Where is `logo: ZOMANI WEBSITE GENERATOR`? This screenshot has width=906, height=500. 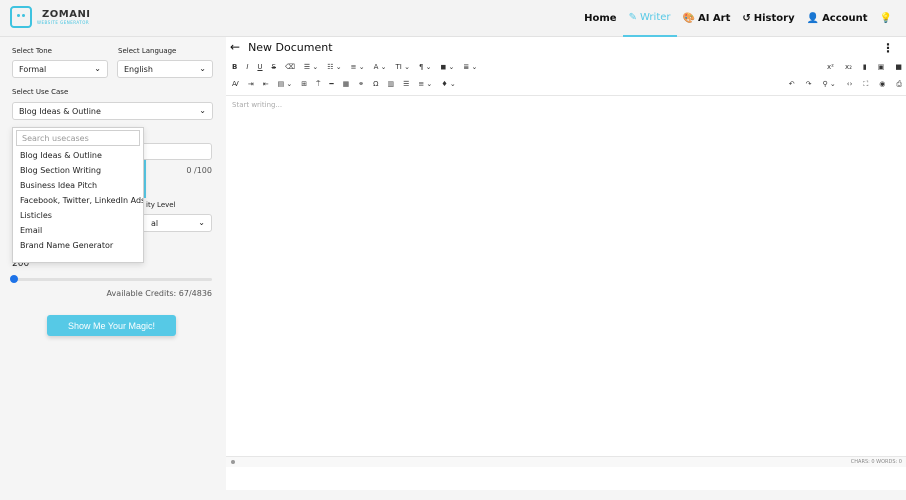
logo: ZOMANI WEBSITE GENERATOR is located at coordinates (50, 17).